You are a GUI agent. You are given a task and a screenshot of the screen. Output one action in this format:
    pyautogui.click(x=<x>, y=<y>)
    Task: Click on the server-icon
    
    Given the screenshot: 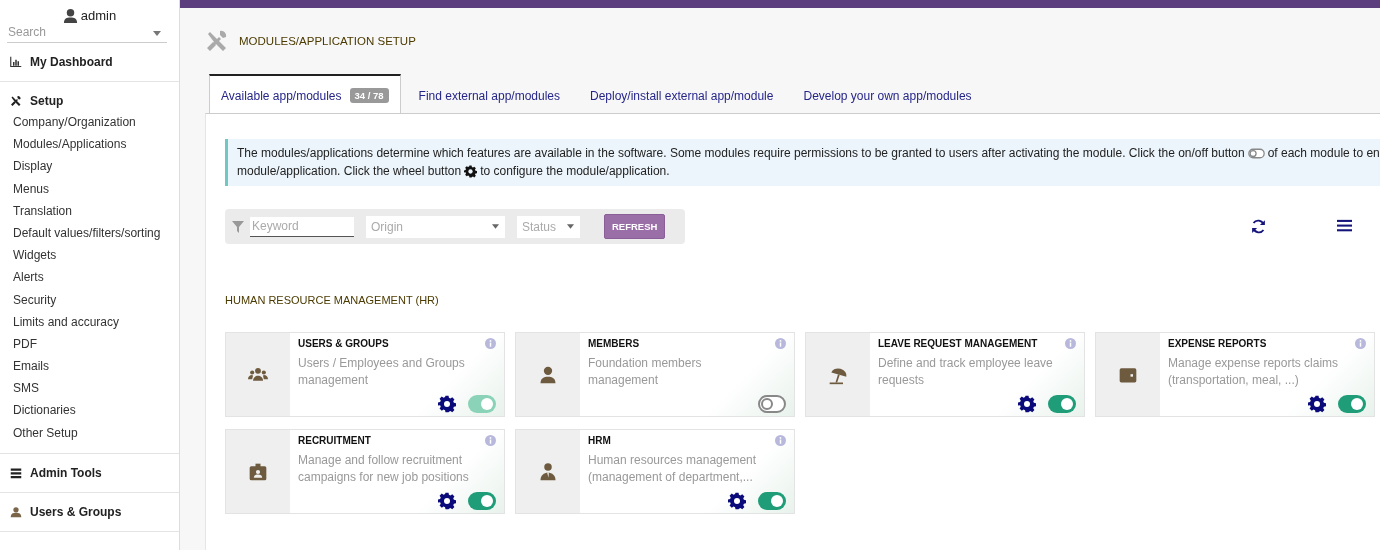 What is the action you would take?
    pyautogui.click(x=16, y=472)
    